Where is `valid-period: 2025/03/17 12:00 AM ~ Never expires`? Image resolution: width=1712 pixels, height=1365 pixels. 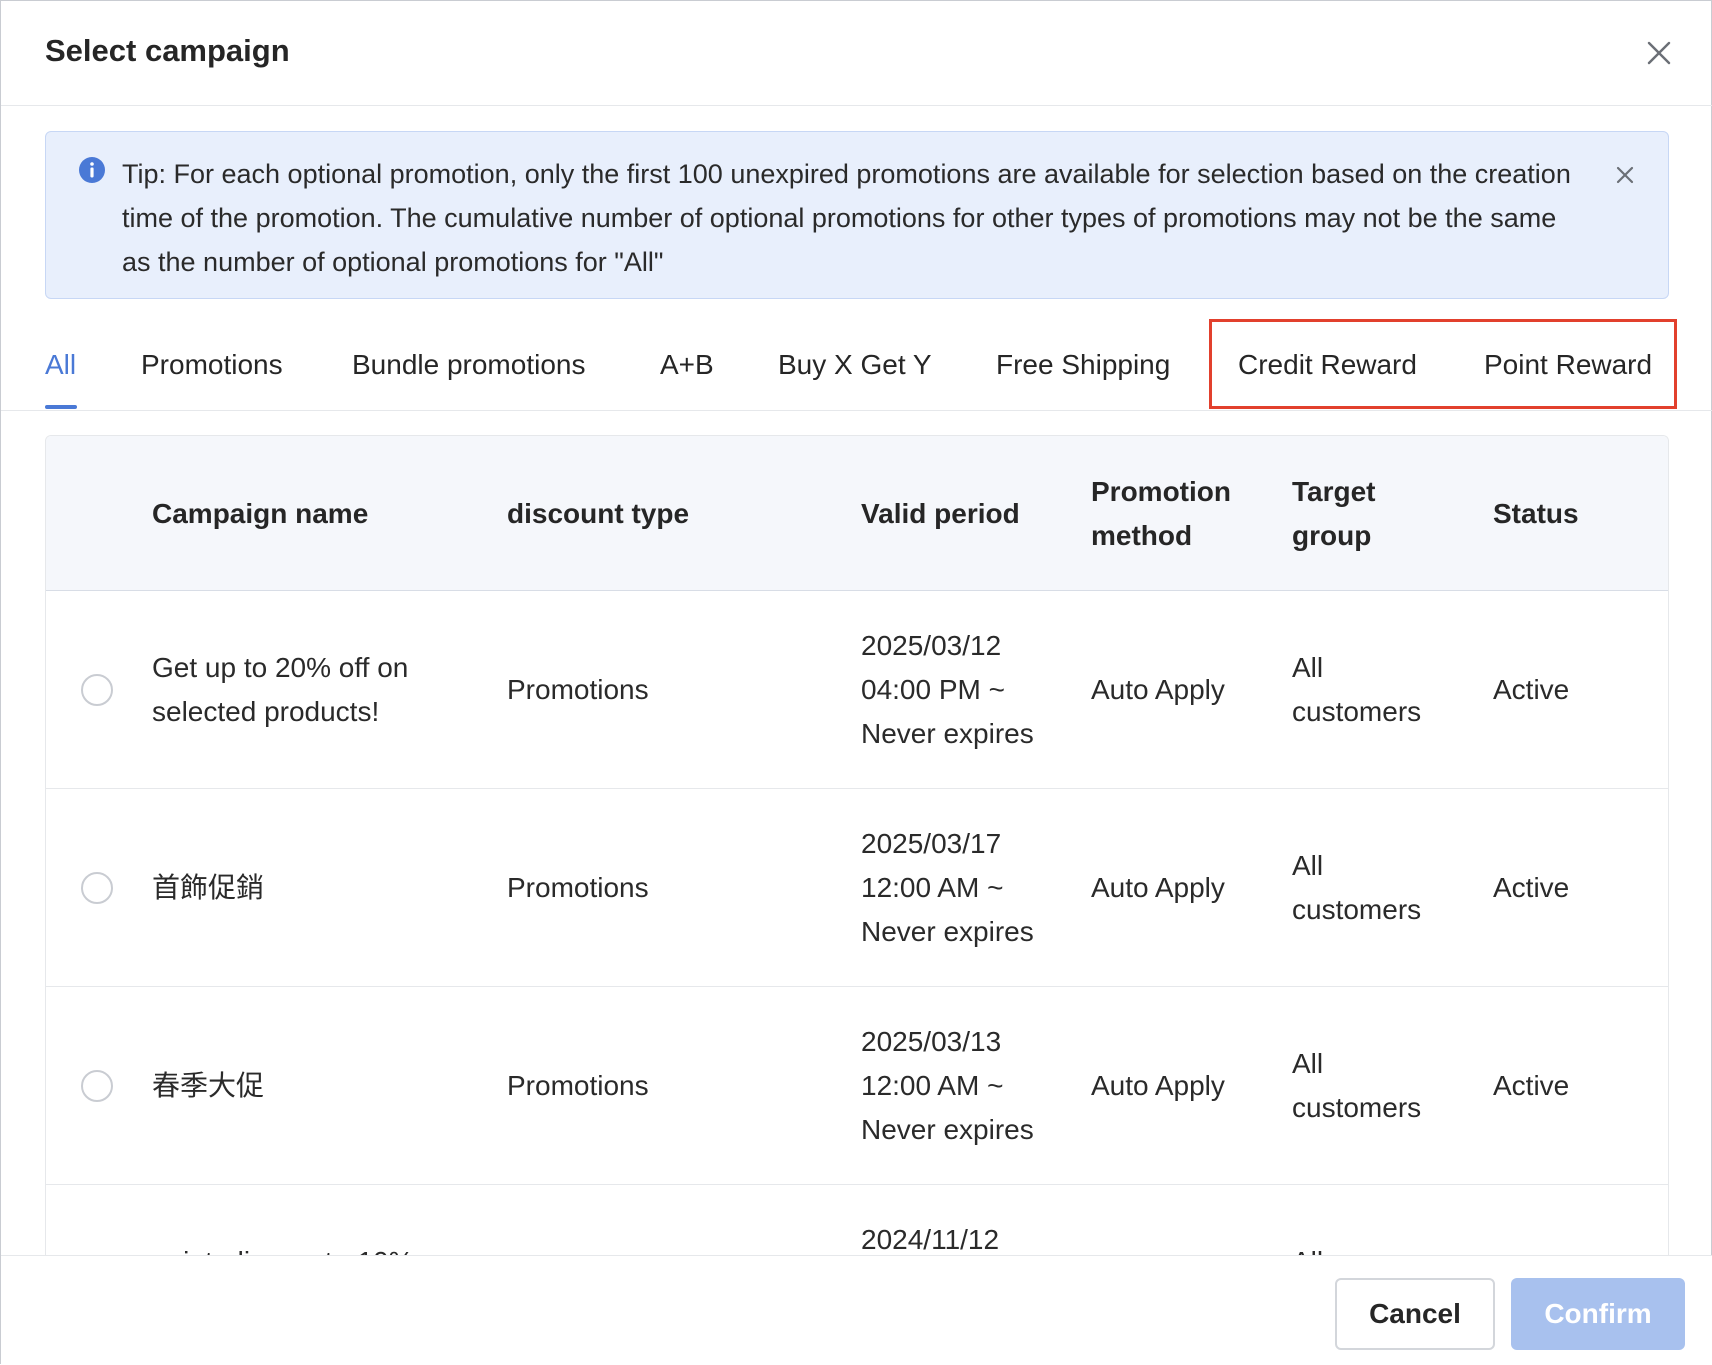 valid-period: 2025/03/17 12:00 AM ~ Never expires is located at coordinates (947, 887).